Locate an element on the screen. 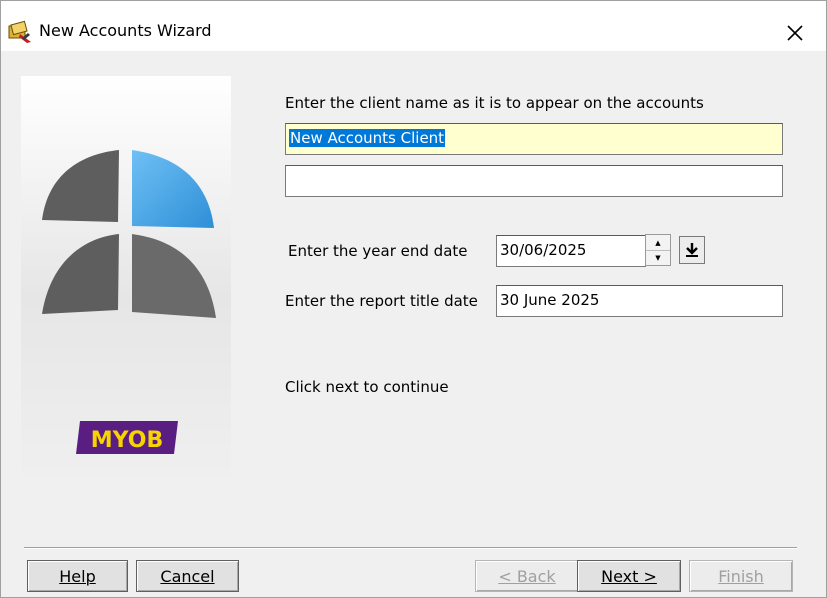  spin-down-icon: ▼ is located at coordinates (658, 257).